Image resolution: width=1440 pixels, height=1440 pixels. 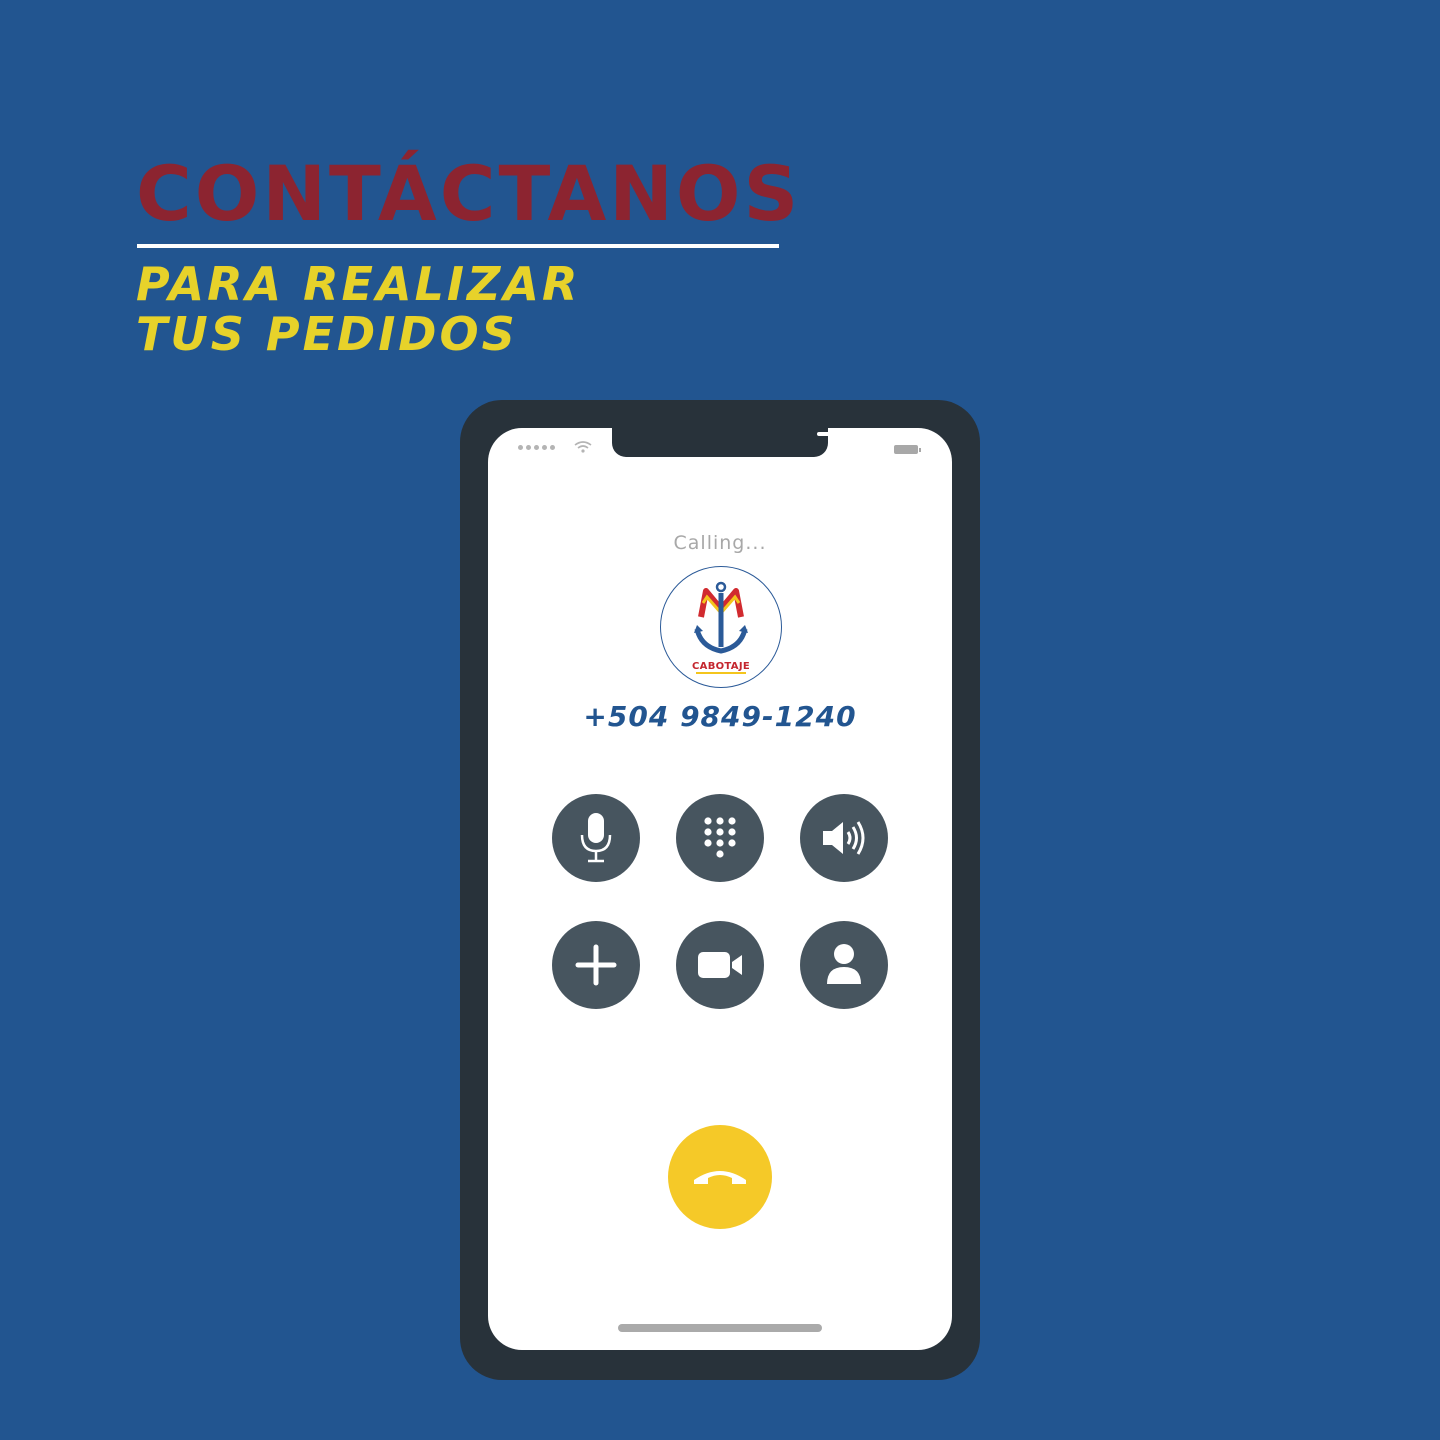 I want to click on wifi-icon, so click(x=583, y=447).